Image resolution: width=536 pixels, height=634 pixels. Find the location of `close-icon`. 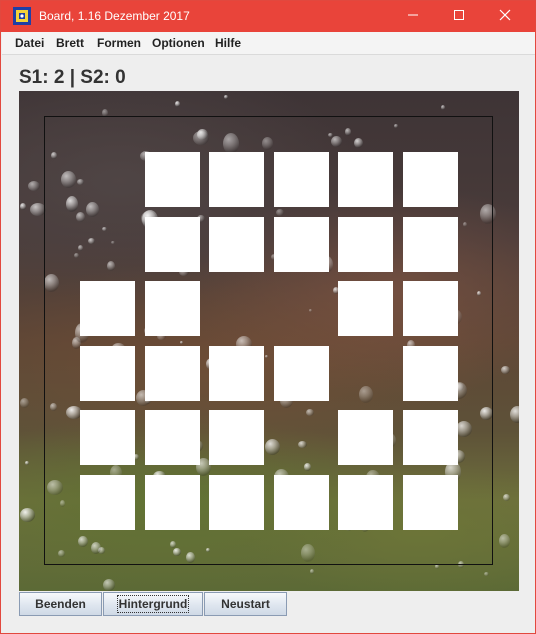

close-icon is located at coordinates (505, 17).